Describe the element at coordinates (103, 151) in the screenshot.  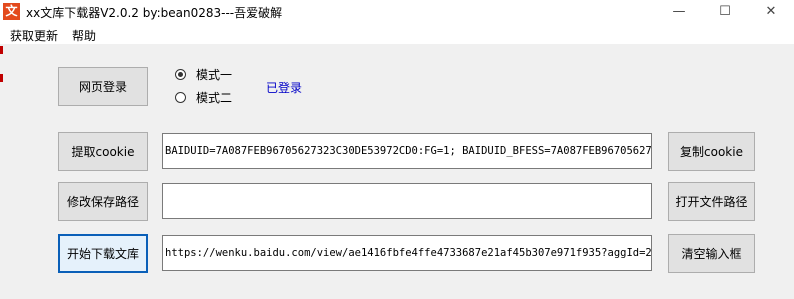
I see `extract-cookie-button: 提取cookie` at that location.